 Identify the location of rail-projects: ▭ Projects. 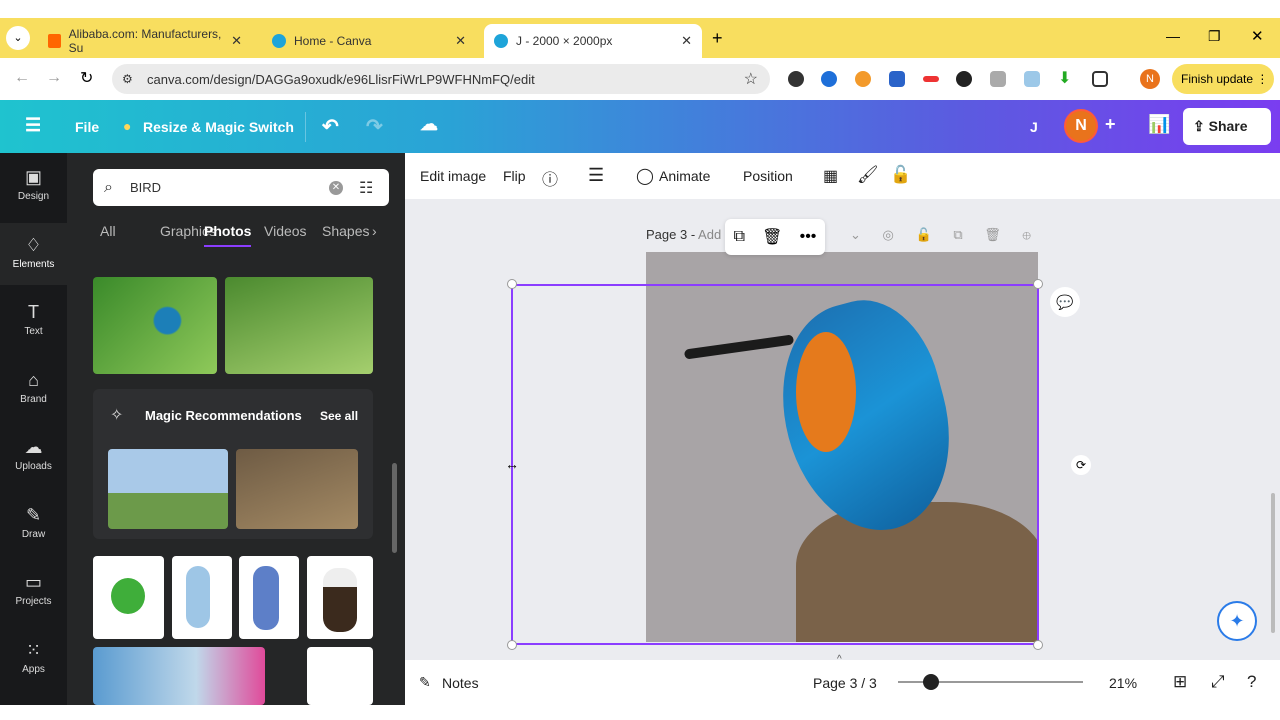
(33, 591).